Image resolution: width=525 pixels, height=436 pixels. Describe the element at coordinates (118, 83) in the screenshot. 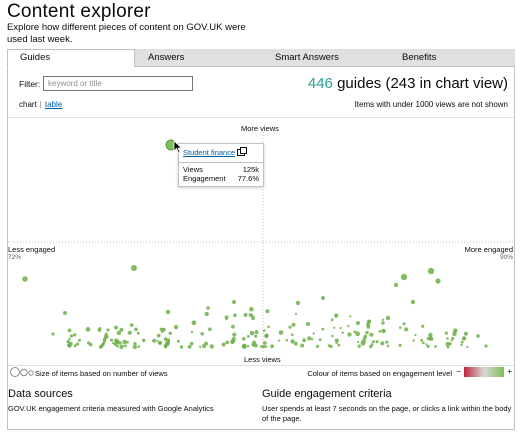

I see `filter-input` at that location.